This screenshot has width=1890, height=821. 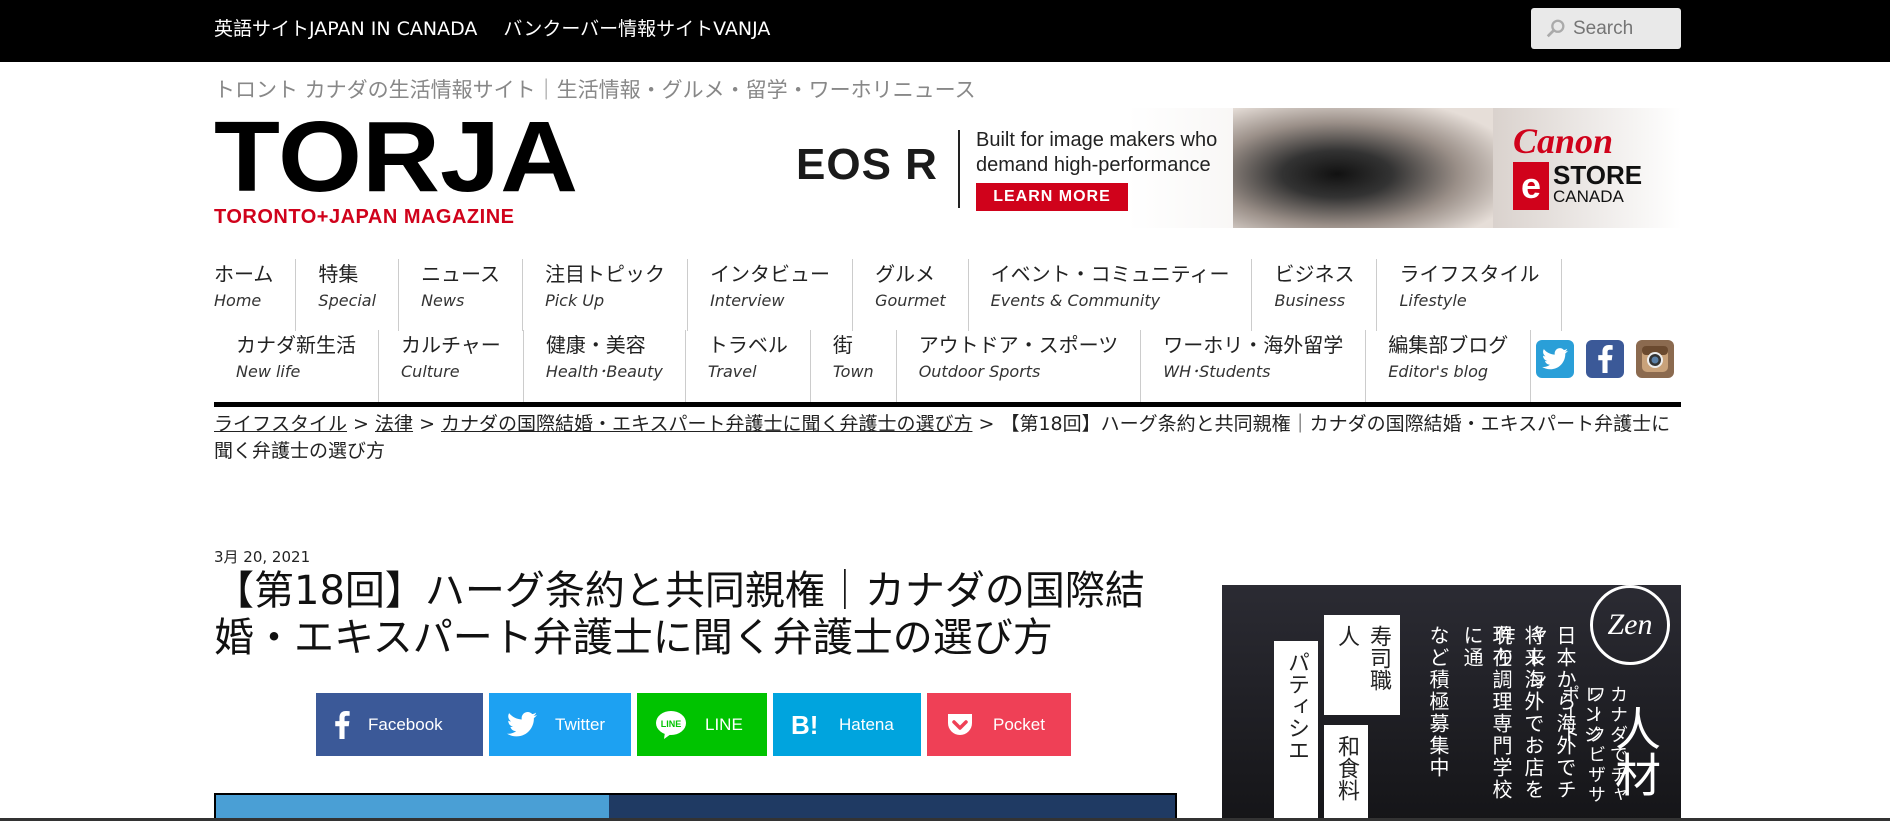 What do you see at coordinates (1362, 665) in the screenshot?
I see `ad-card-sushi: 寿司職人` at bounding box center [1362, 665].